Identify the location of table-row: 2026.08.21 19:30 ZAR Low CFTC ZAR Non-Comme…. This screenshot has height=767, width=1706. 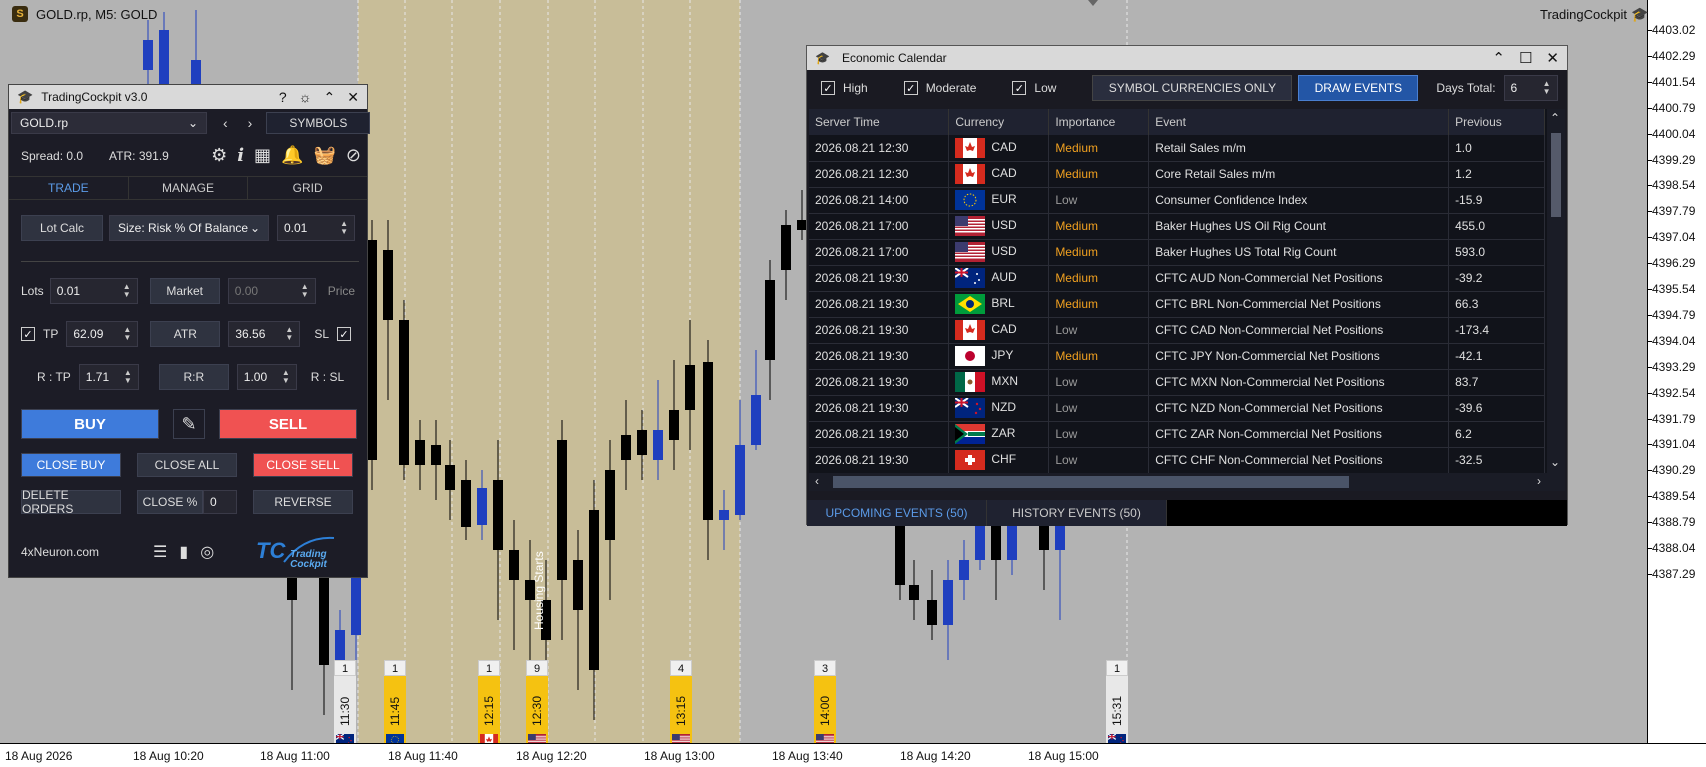
(1177, 434).